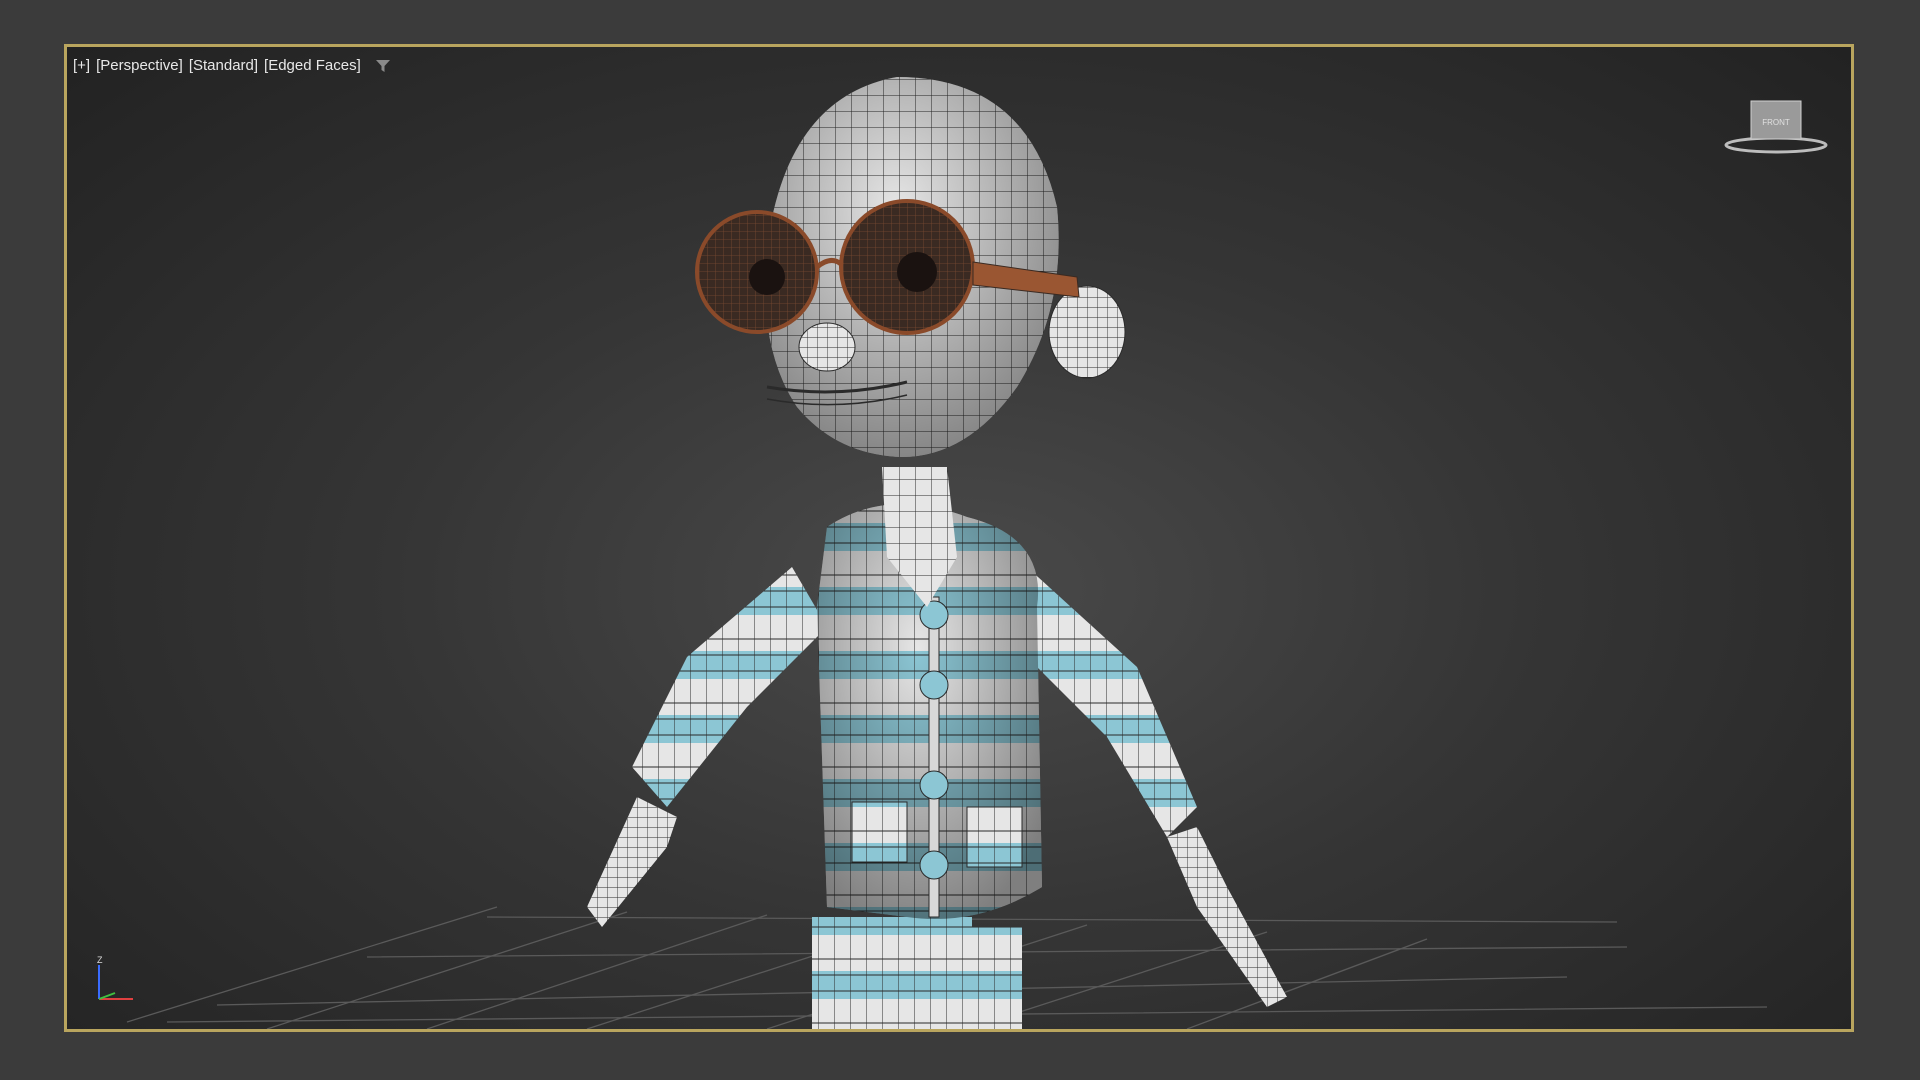 This screenshot has width=1920, height=1080. Describe the element at coordinates (1776, 130) in the screenshot. I see `viewcube: FRONT` at that location.